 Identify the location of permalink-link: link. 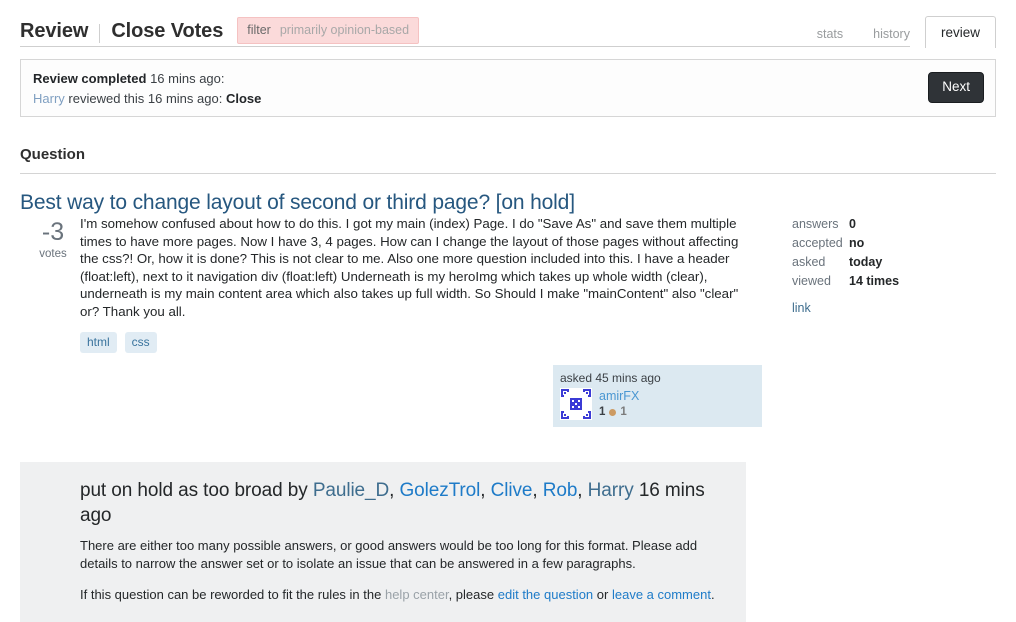
(892, 308).